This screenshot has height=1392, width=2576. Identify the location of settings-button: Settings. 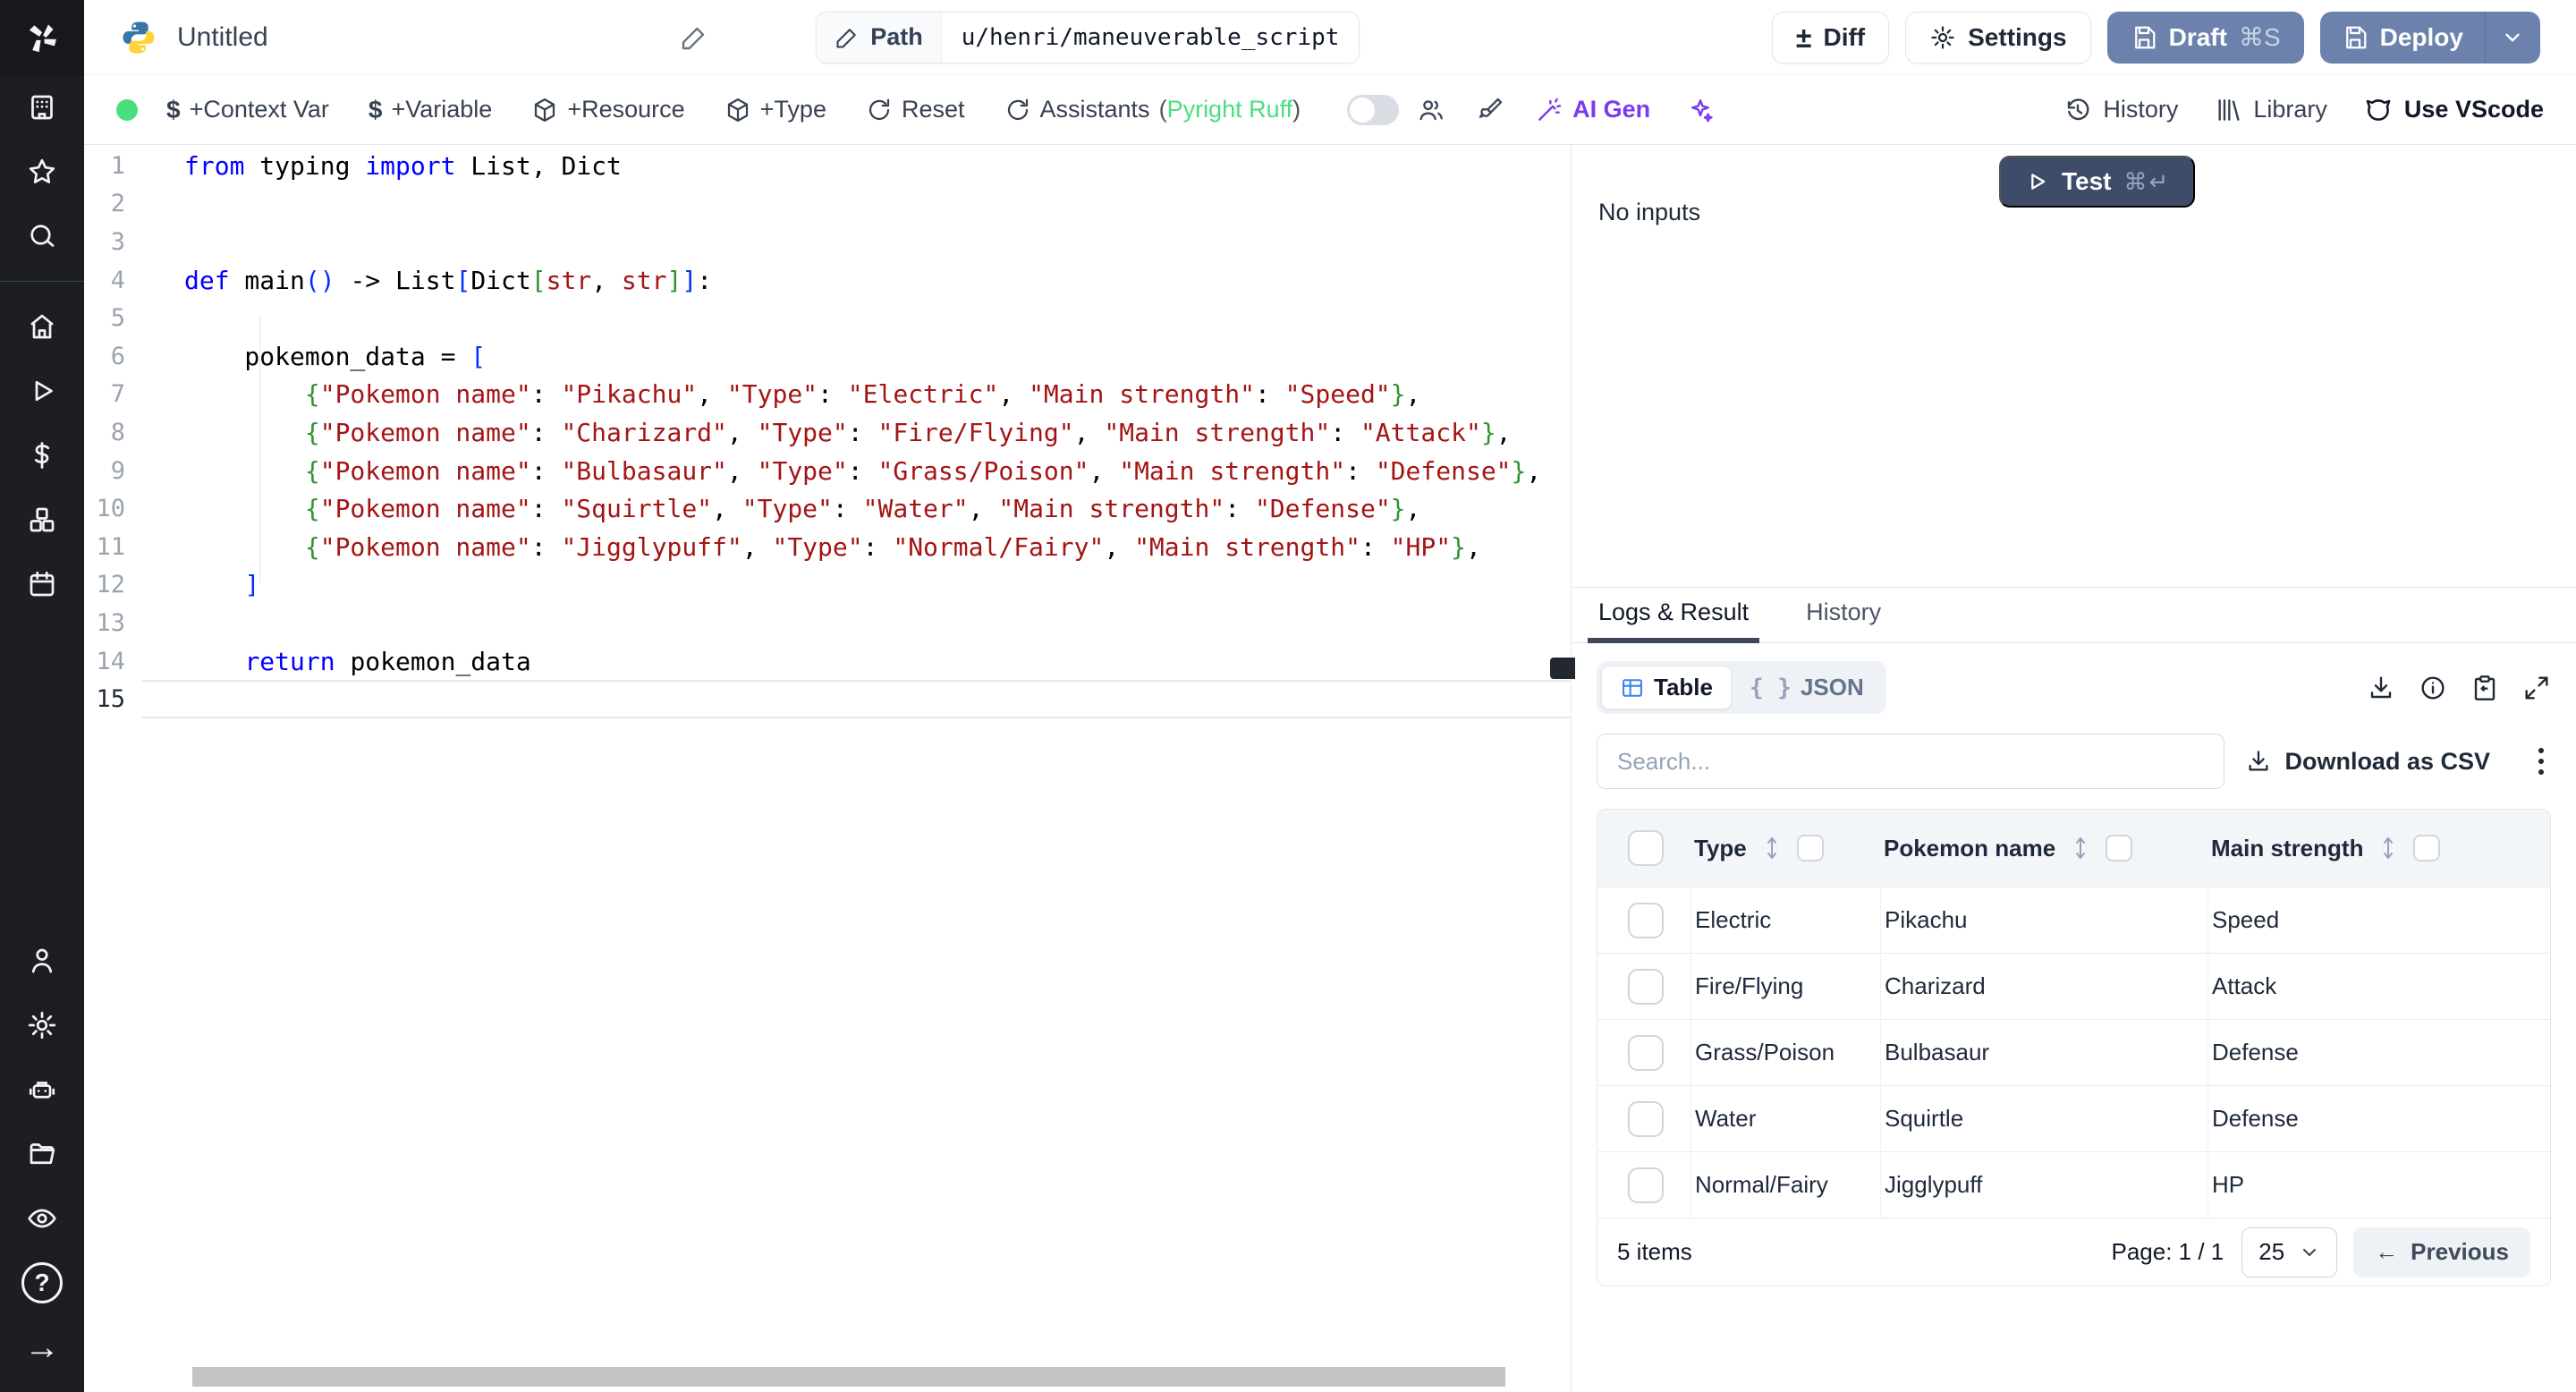
(1998, 37).